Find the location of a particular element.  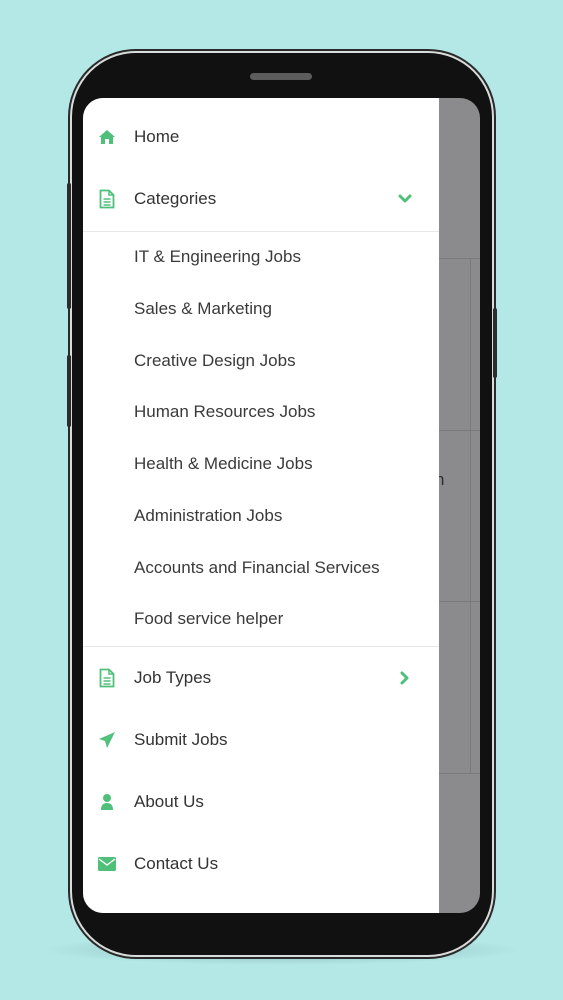

menu-item-job-types: Job Types is located at coordinates (261, 678).